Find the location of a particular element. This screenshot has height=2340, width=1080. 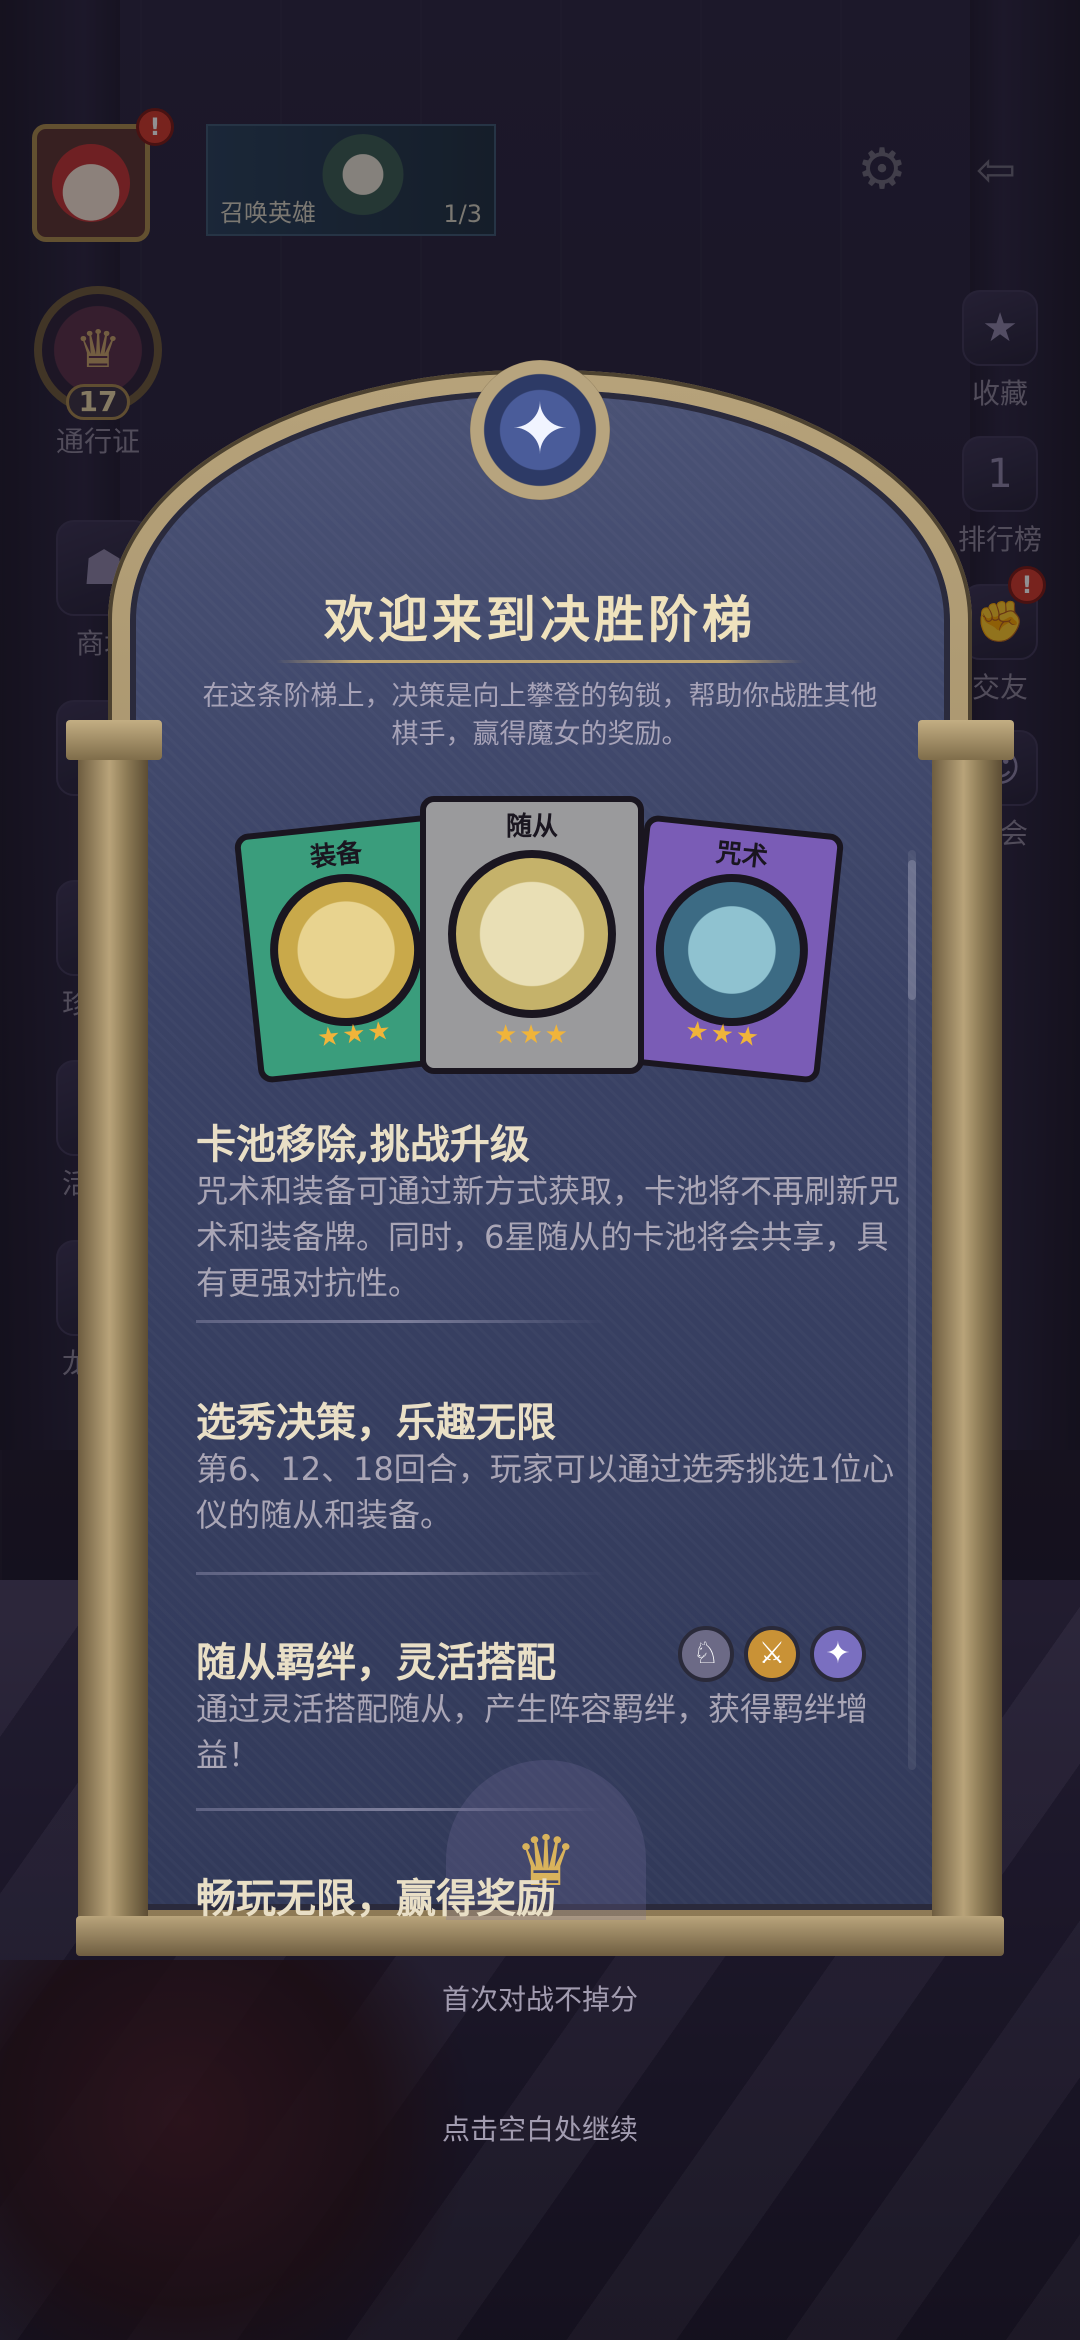

panel-column-left is located at coordinates (113, 1330).